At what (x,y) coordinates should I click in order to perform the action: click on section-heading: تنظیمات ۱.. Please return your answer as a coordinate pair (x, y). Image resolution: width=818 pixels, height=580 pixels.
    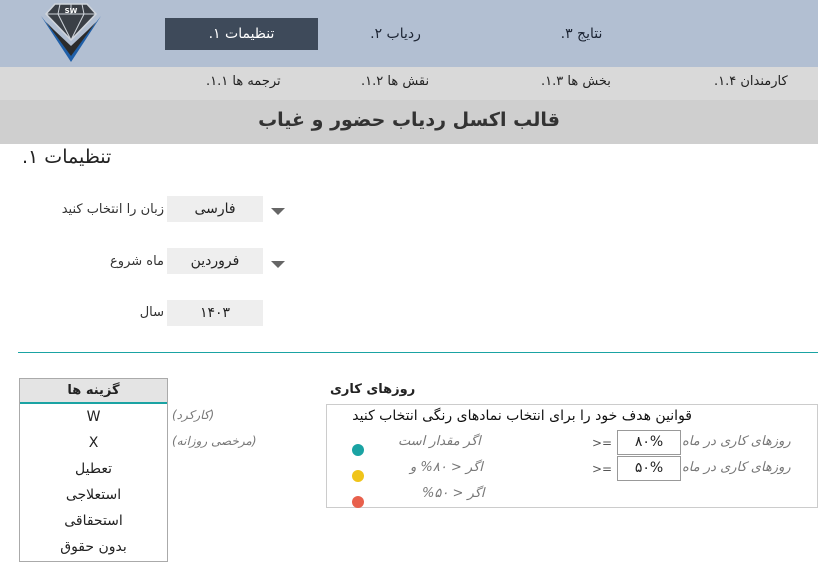
    Looking at the image, I should click on (67, 157).